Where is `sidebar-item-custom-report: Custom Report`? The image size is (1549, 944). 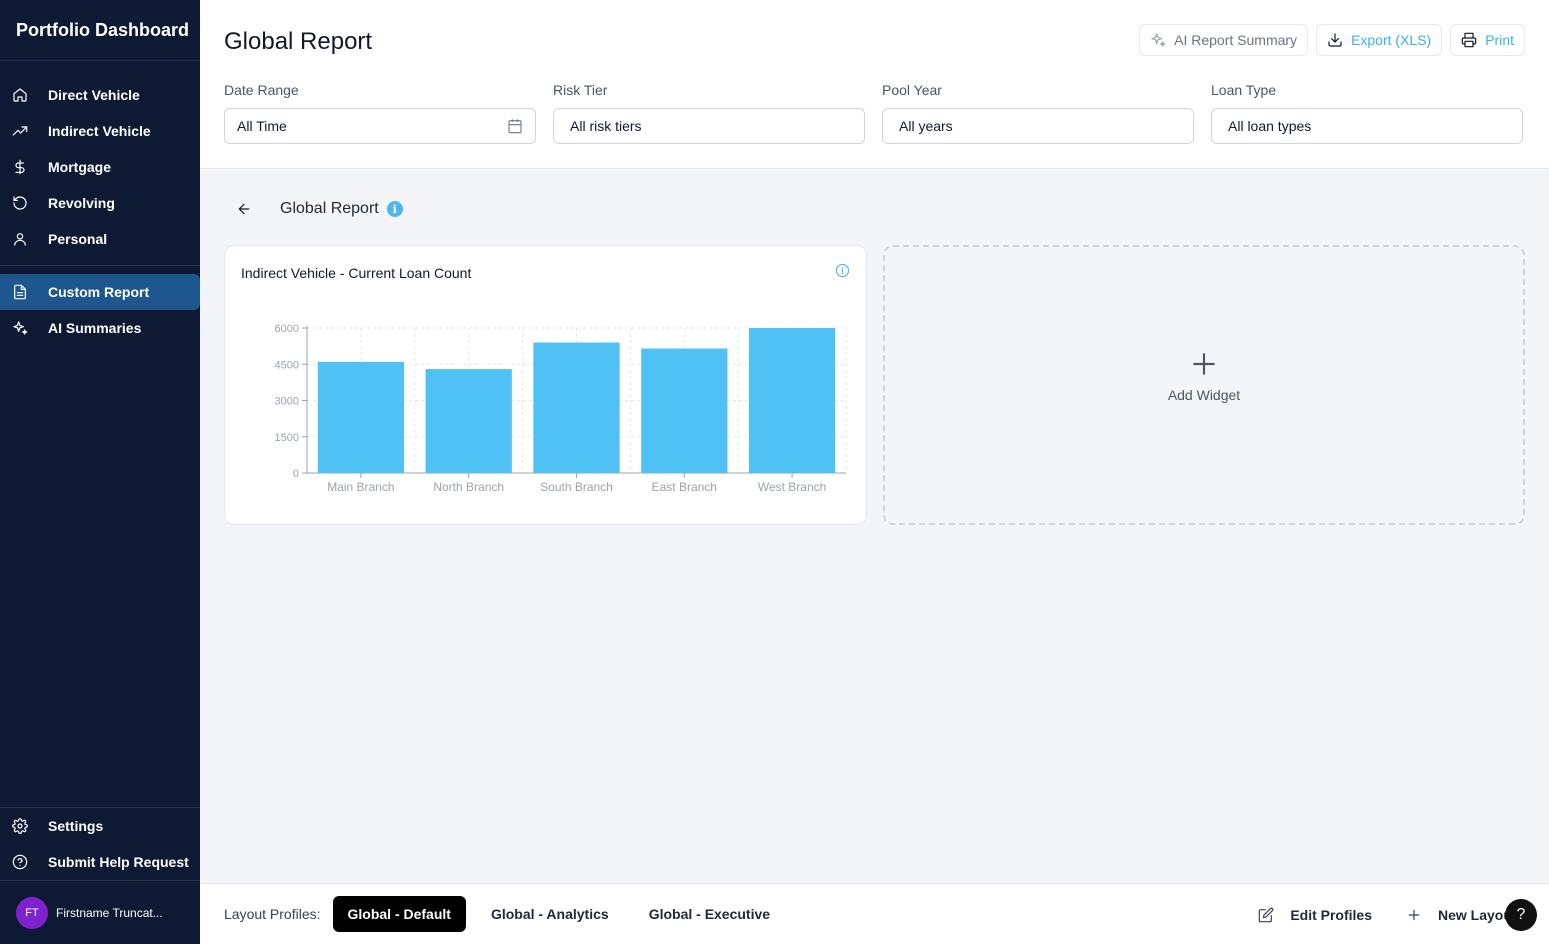
sidebar-item-custom-report: Custom Report is located at coordinates (100, 292).